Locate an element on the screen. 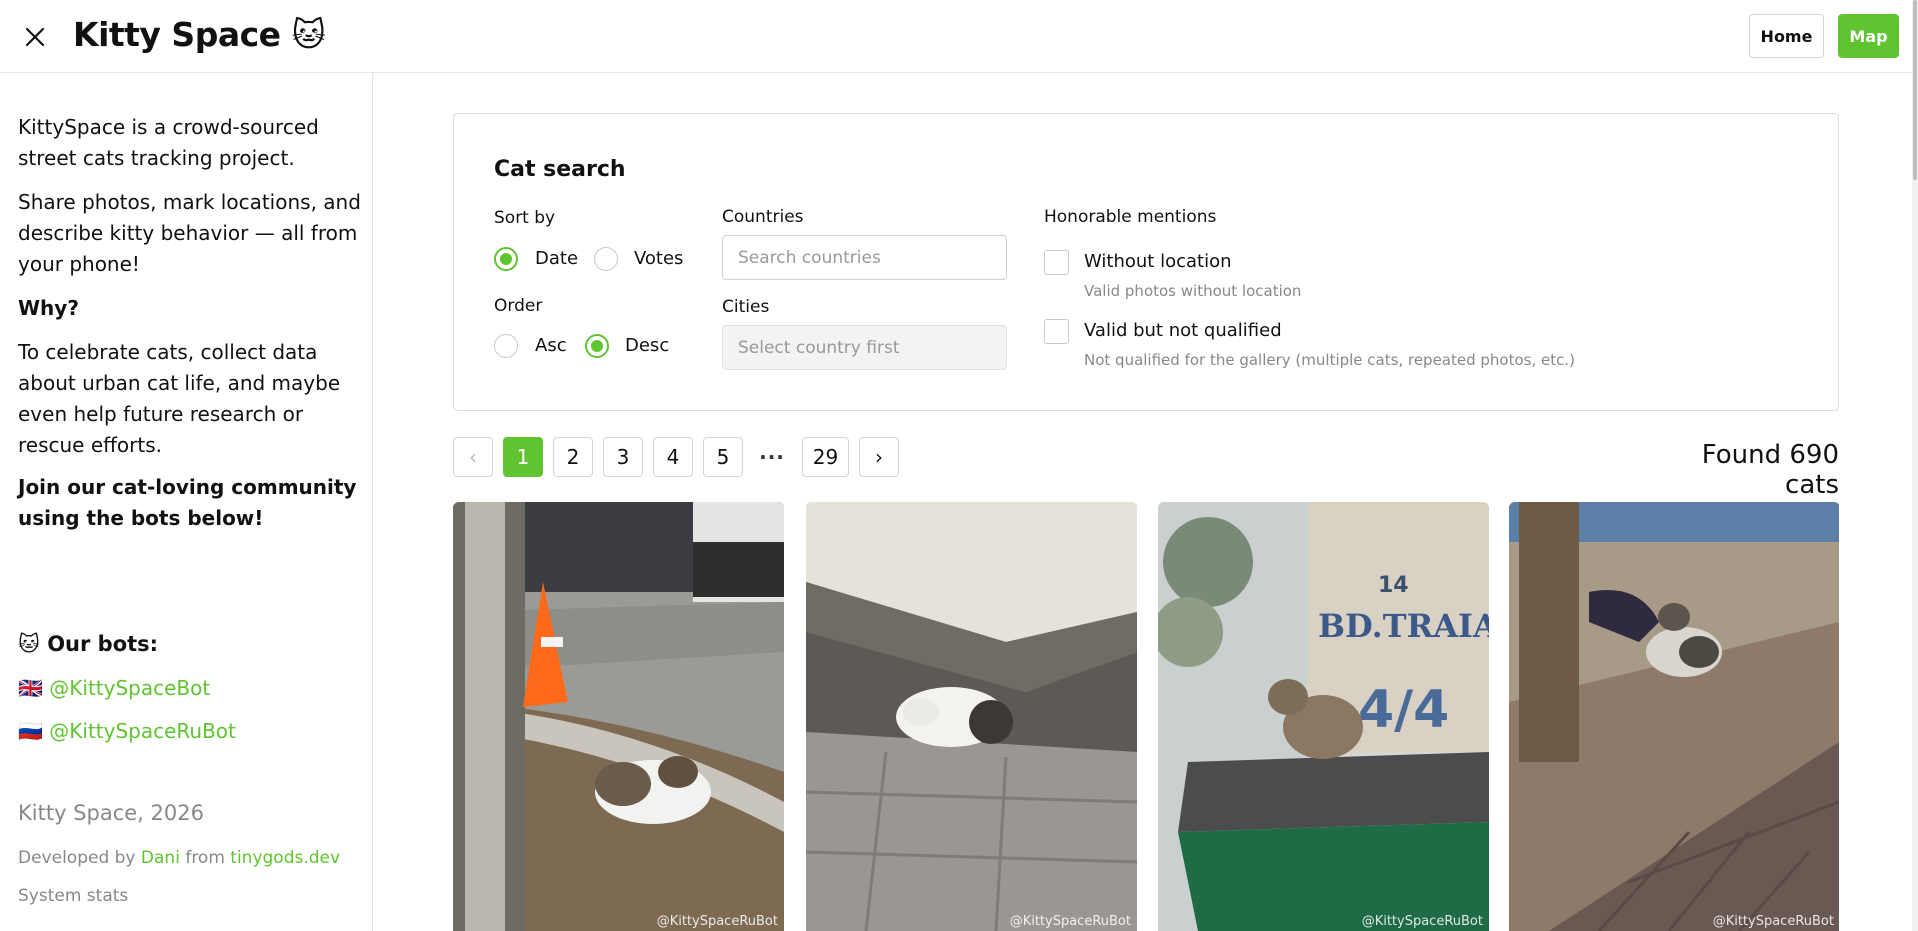 The height and width of the screenshot is (931, 1918). order-desc-radio is located at coordinates (597, 346).